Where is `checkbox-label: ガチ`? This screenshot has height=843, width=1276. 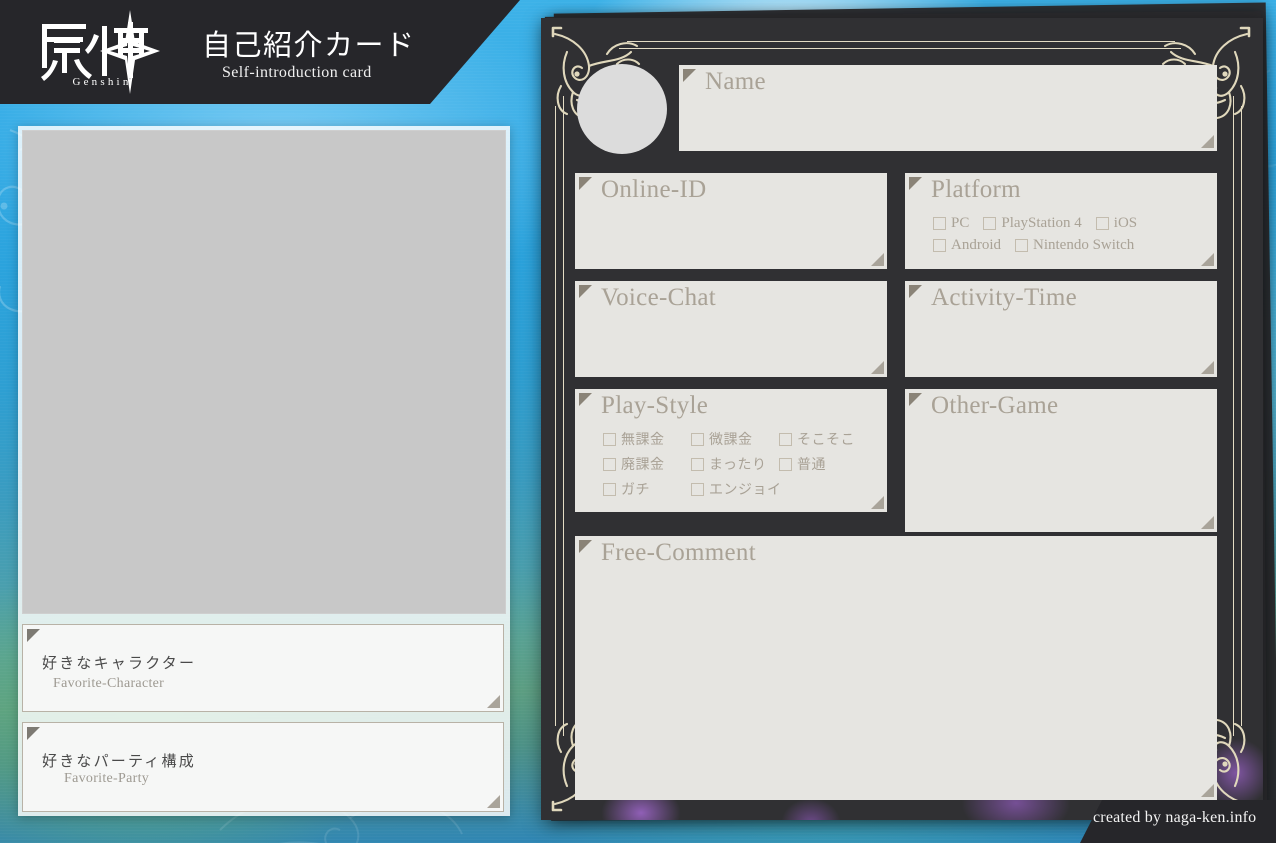 checkbox-label: ガチ is located at coordinates (635, 490).